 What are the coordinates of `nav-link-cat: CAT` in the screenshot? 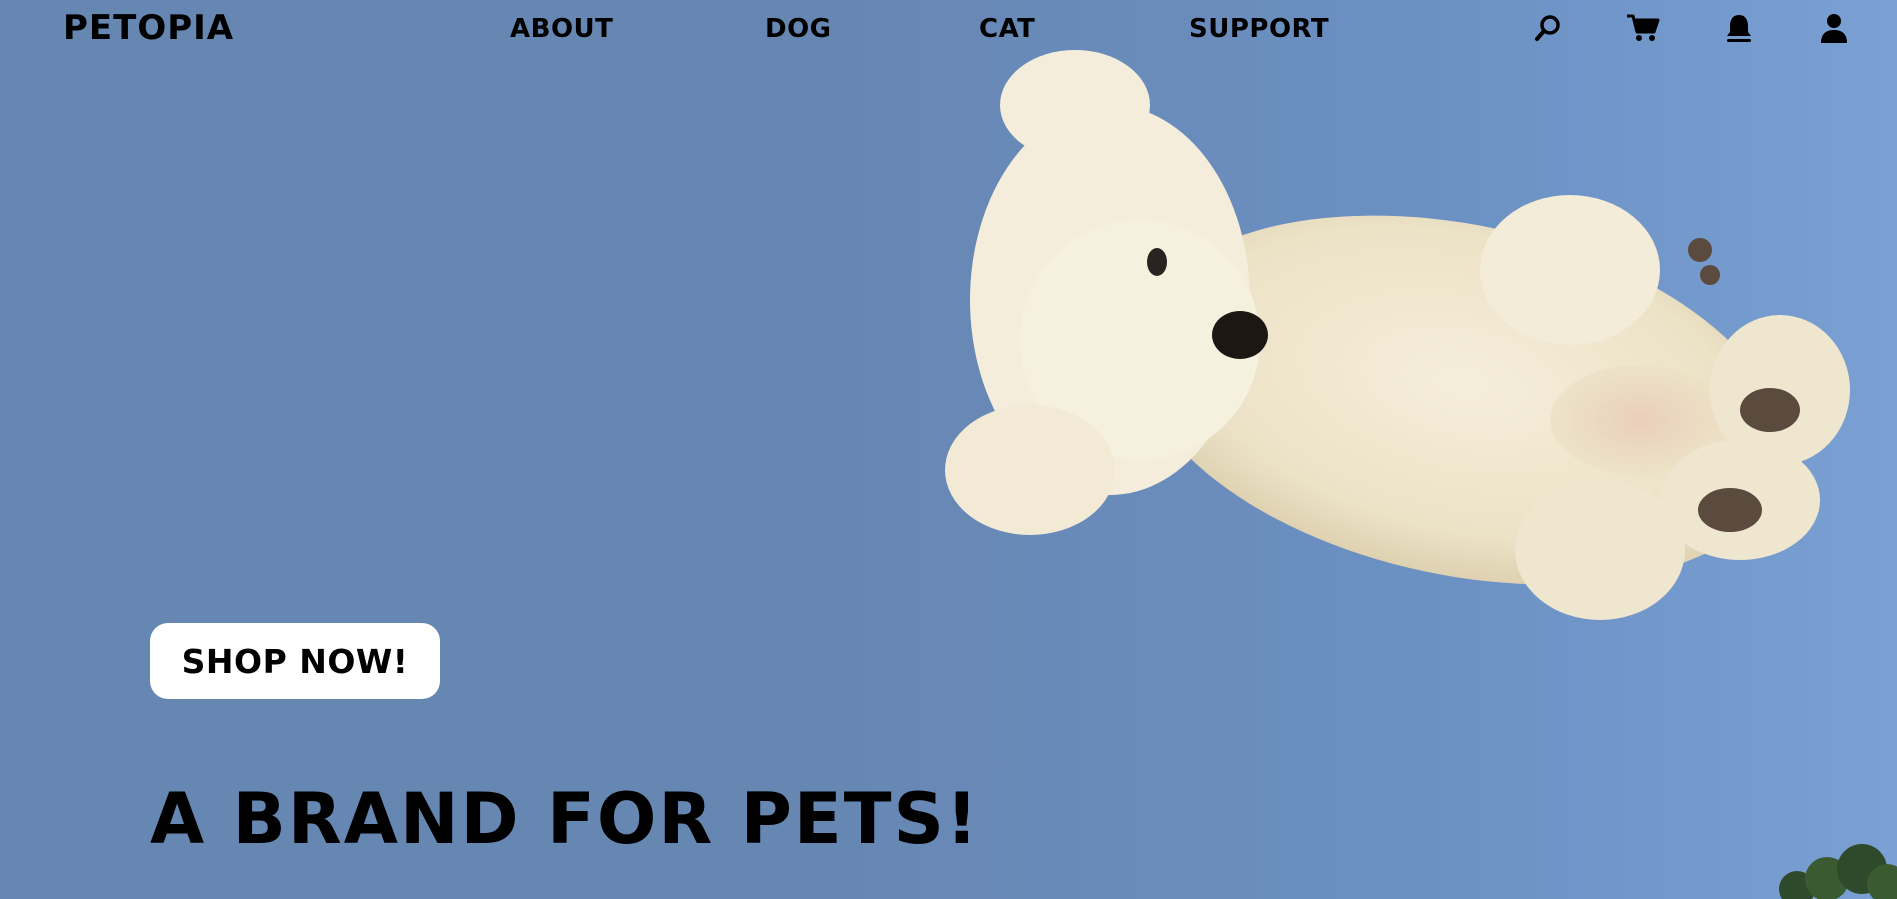 It's located at (1007, 29).